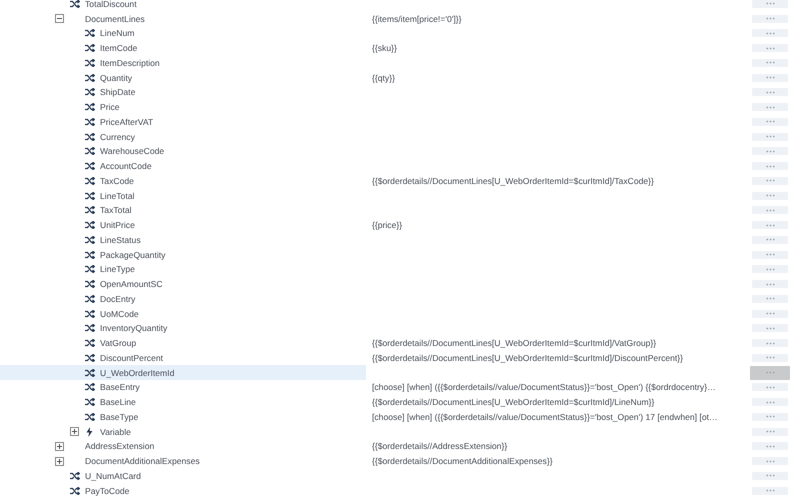 Image resolution: width=800 pixels, height=501 pixels. Describe the element at coordinates (119, 446) in the screenshot. I see `node-label: AddressExtension` at that location.